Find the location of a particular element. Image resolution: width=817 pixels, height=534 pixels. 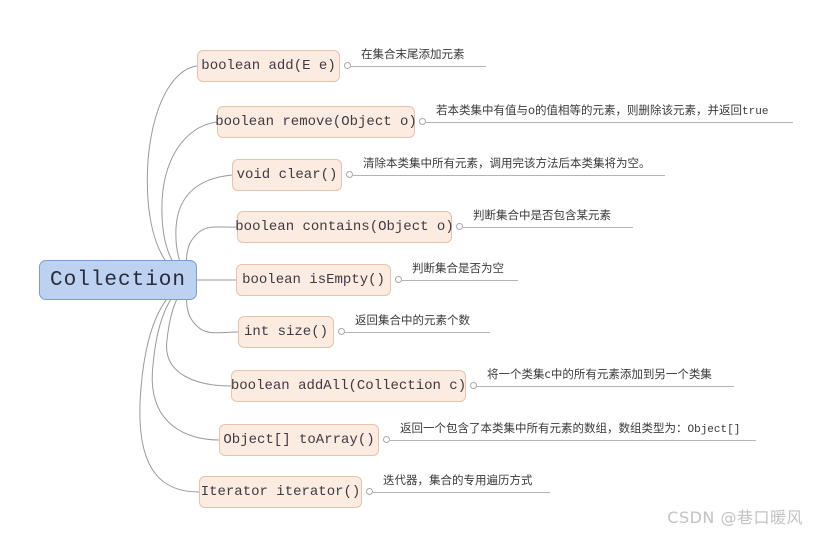

node-dot-add is located at coordinates (347, 65).